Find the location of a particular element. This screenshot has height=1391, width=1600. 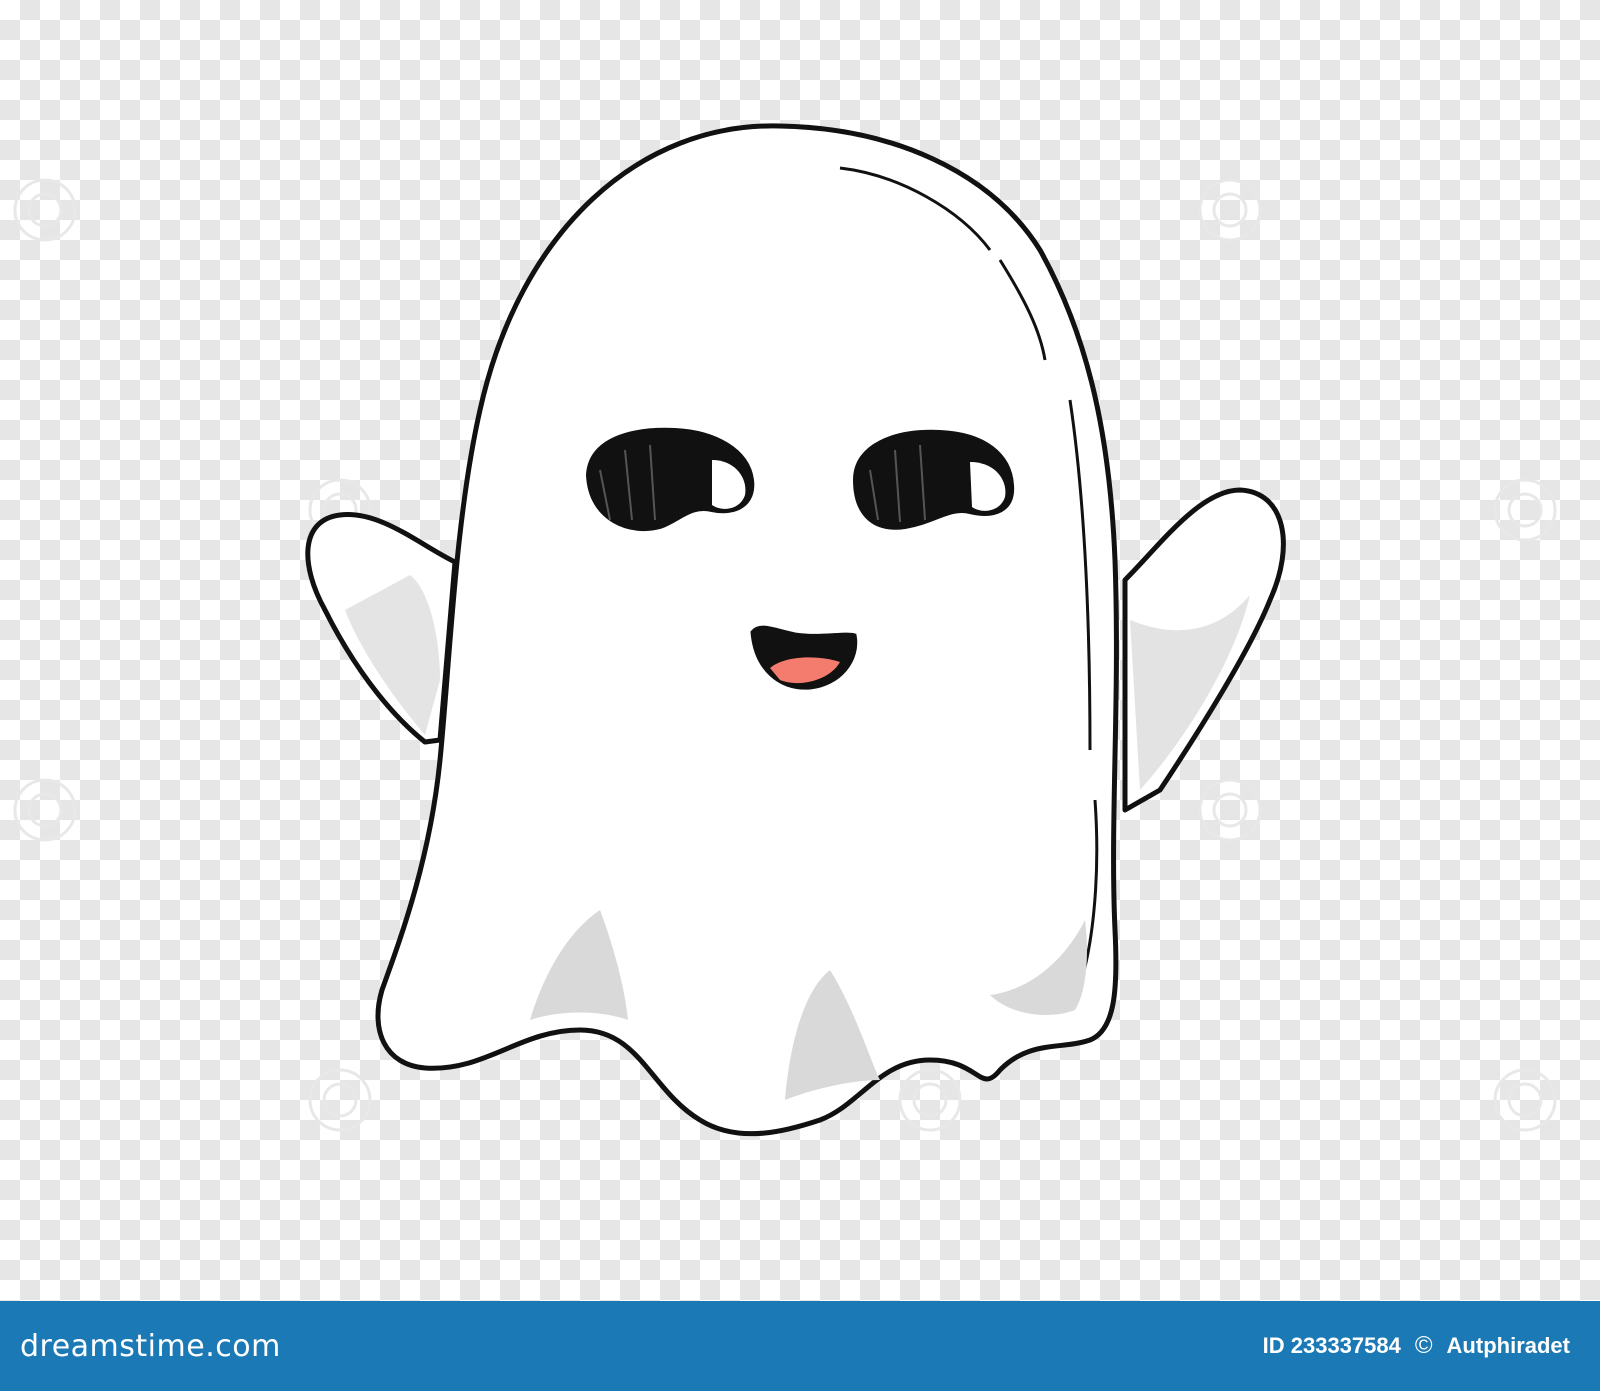

image-id-label: ID 233337584 is located at coordinates (1331, 1345).